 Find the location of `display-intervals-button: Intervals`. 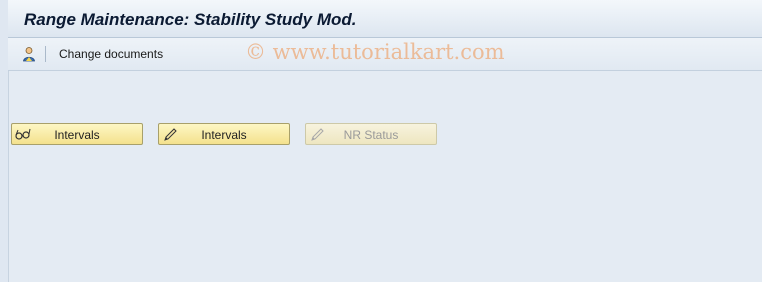

display-intervals-button: Intervals is located at coordinates (77, 134).